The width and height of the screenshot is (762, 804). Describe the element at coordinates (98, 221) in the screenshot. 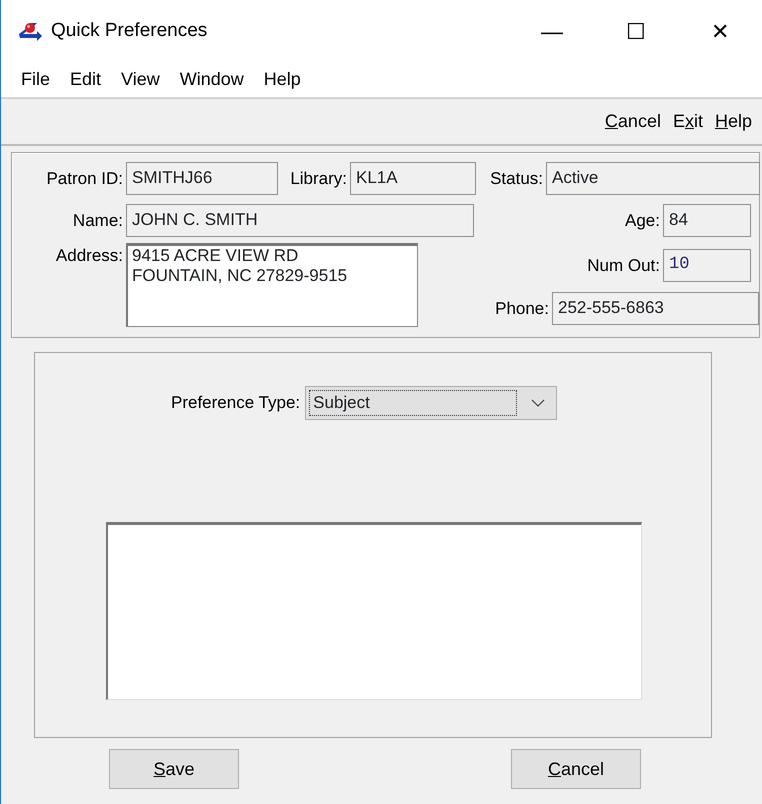

I see `name-label: Name:` at that location.